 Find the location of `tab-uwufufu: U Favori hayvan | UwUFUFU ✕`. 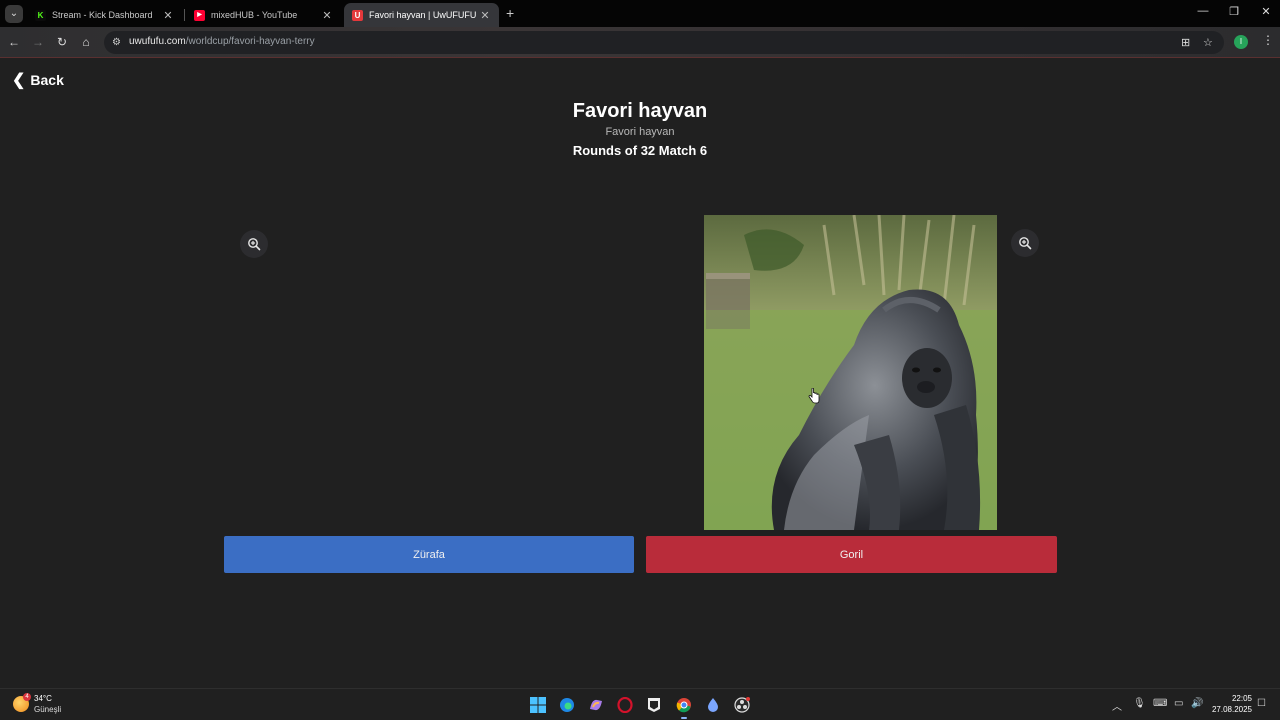

tab-uwufufu: U Favori hayvan | UwUFUFU ✕ is located at coordinates (421, 15).